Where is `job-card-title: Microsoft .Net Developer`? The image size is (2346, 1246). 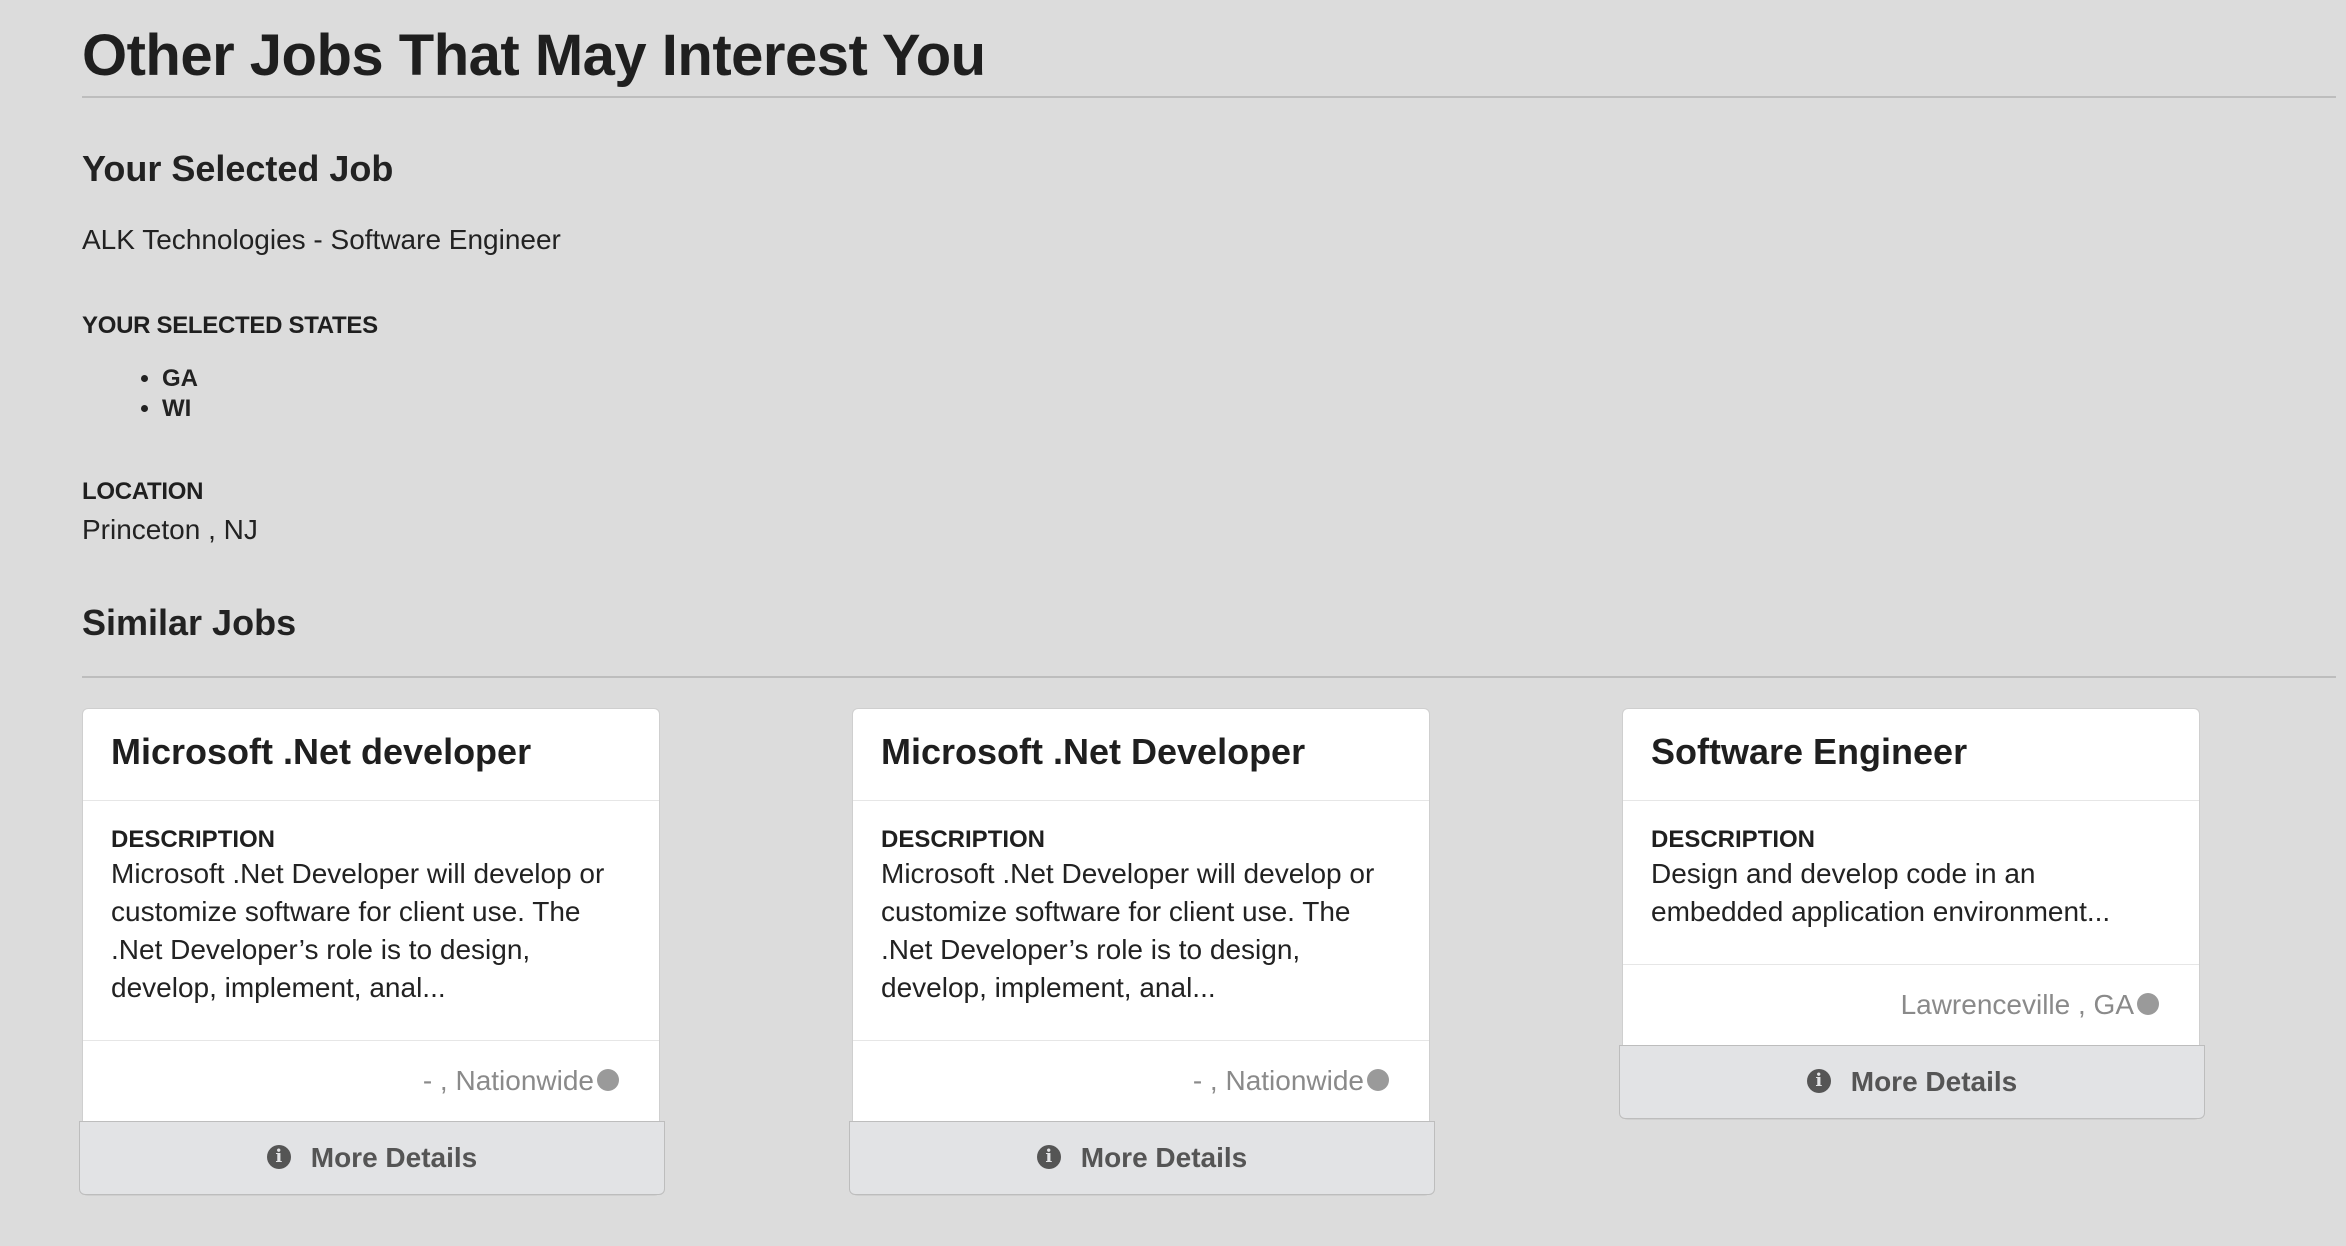
job-card-title: Microsoft .Net Developer is located at coordinates (1141, 755).